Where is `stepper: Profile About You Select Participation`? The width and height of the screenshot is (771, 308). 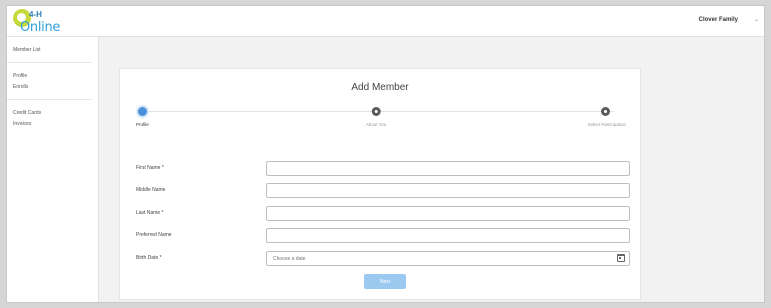
stepper: Profile About You Select Participation is located at coordinates (381, 122).